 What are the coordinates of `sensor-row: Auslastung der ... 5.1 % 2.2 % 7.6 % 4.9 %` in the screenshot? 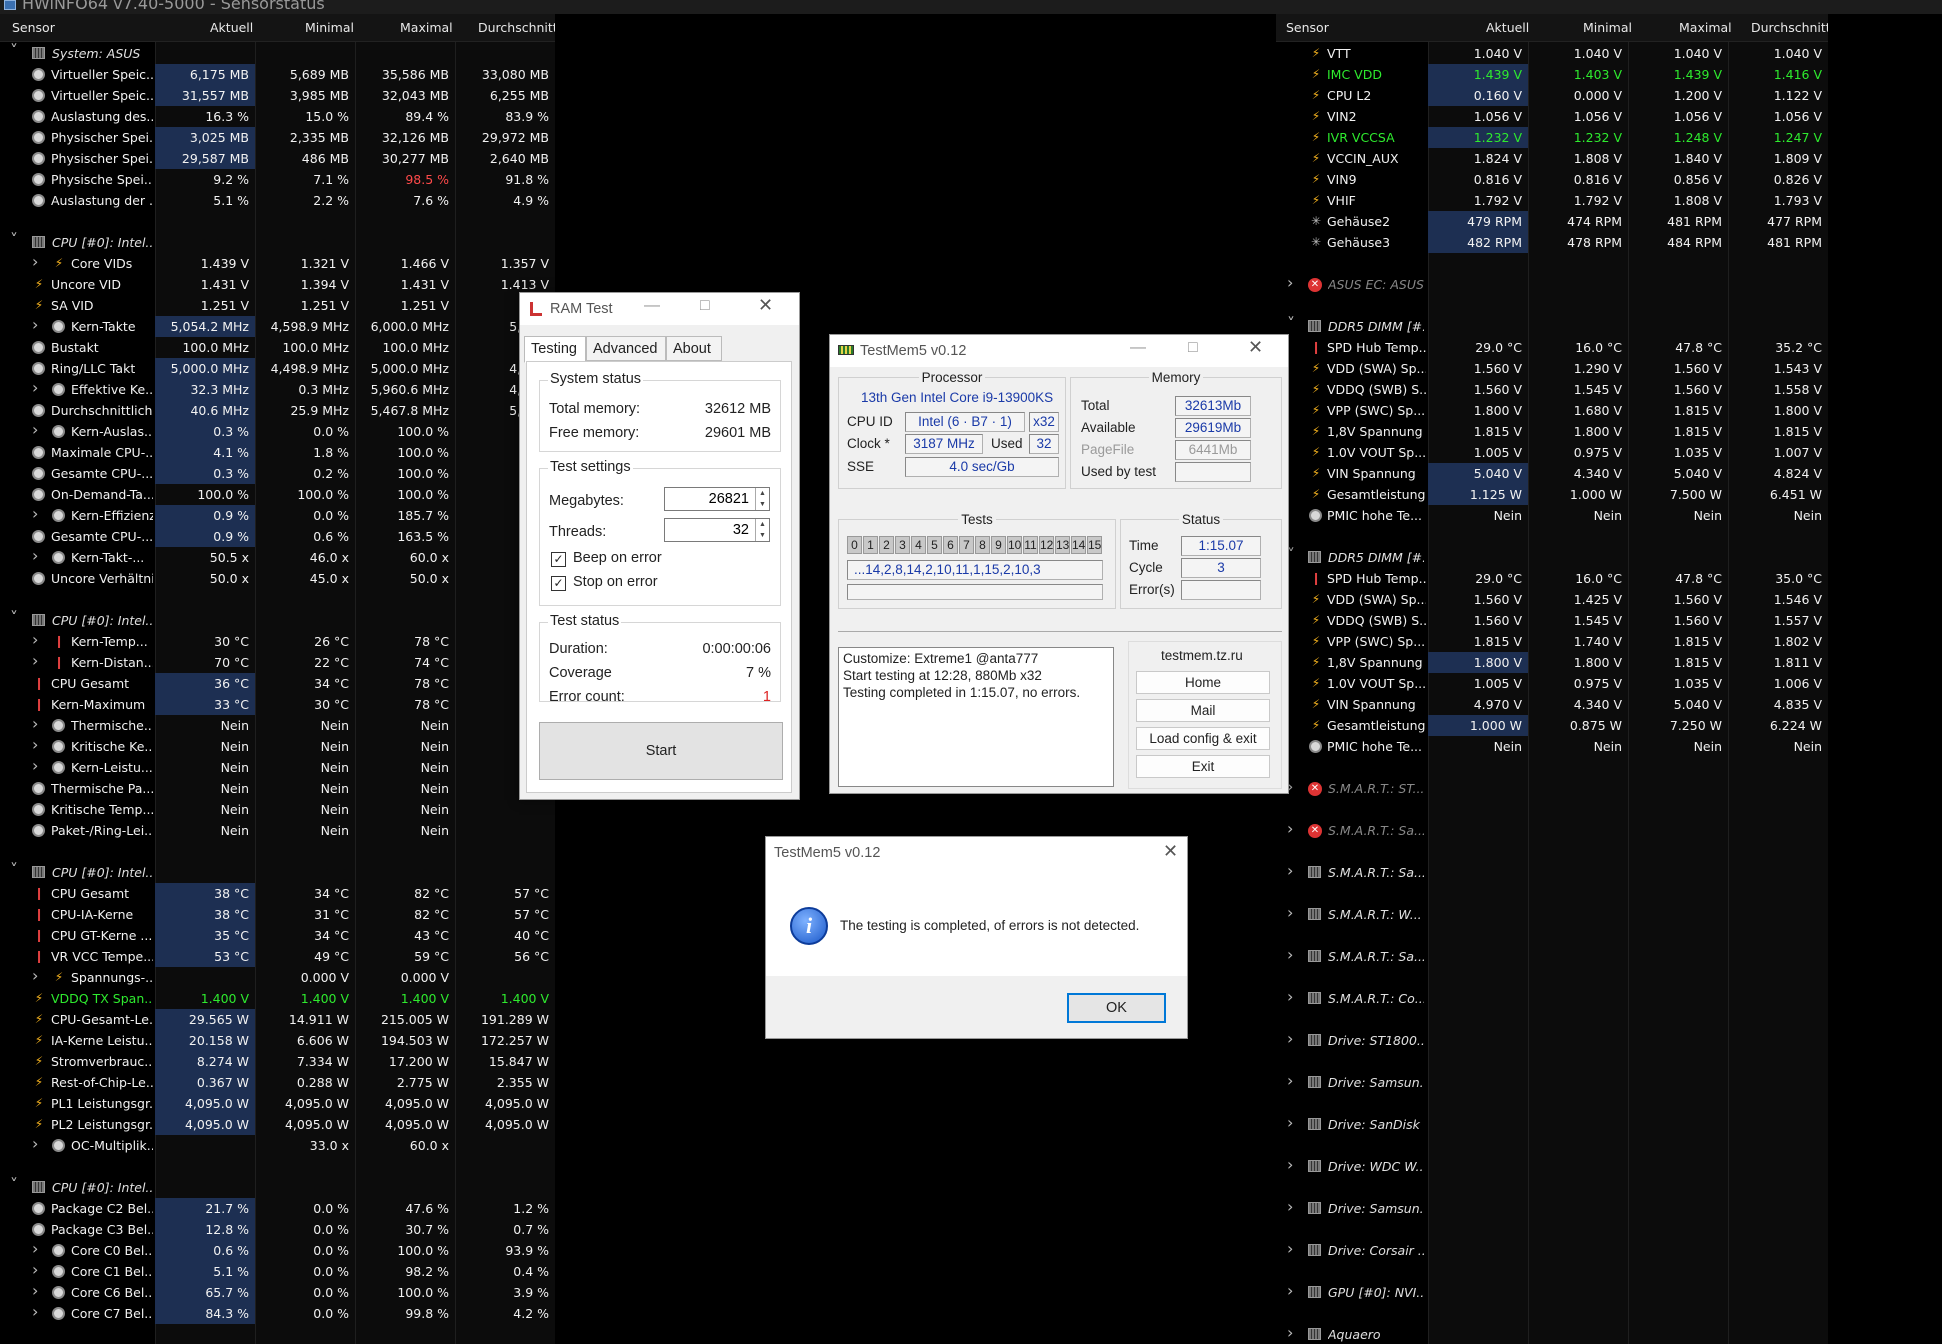 It's located at (277, 200).